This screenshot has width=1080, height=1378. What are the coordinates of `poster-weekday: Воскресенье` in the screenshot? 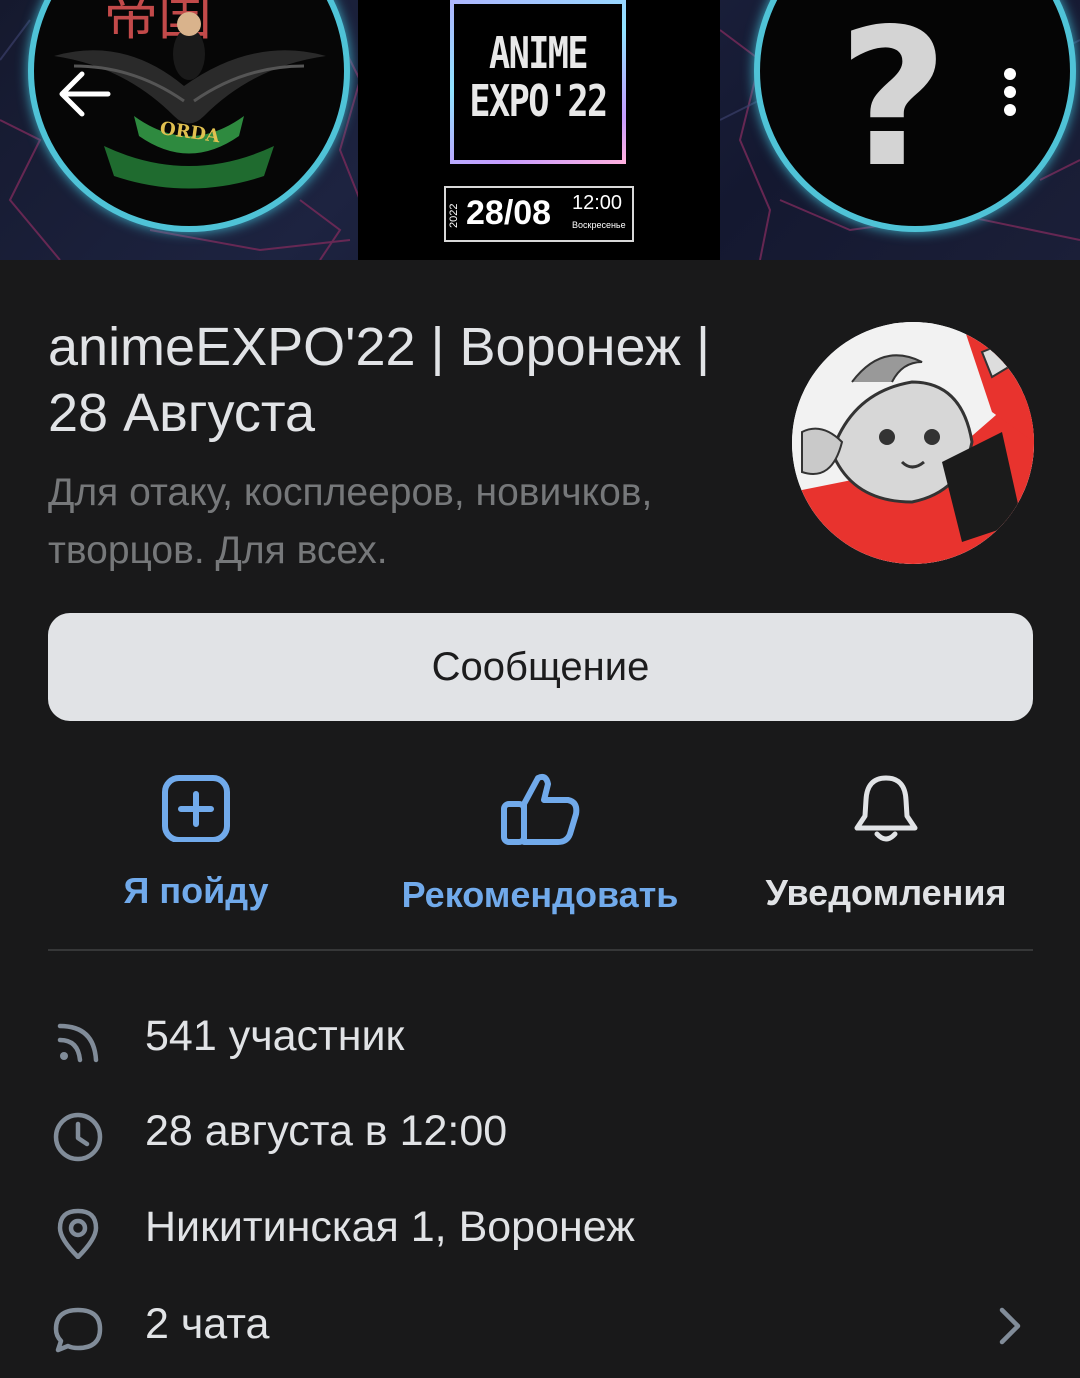 It's located at (599, 225).